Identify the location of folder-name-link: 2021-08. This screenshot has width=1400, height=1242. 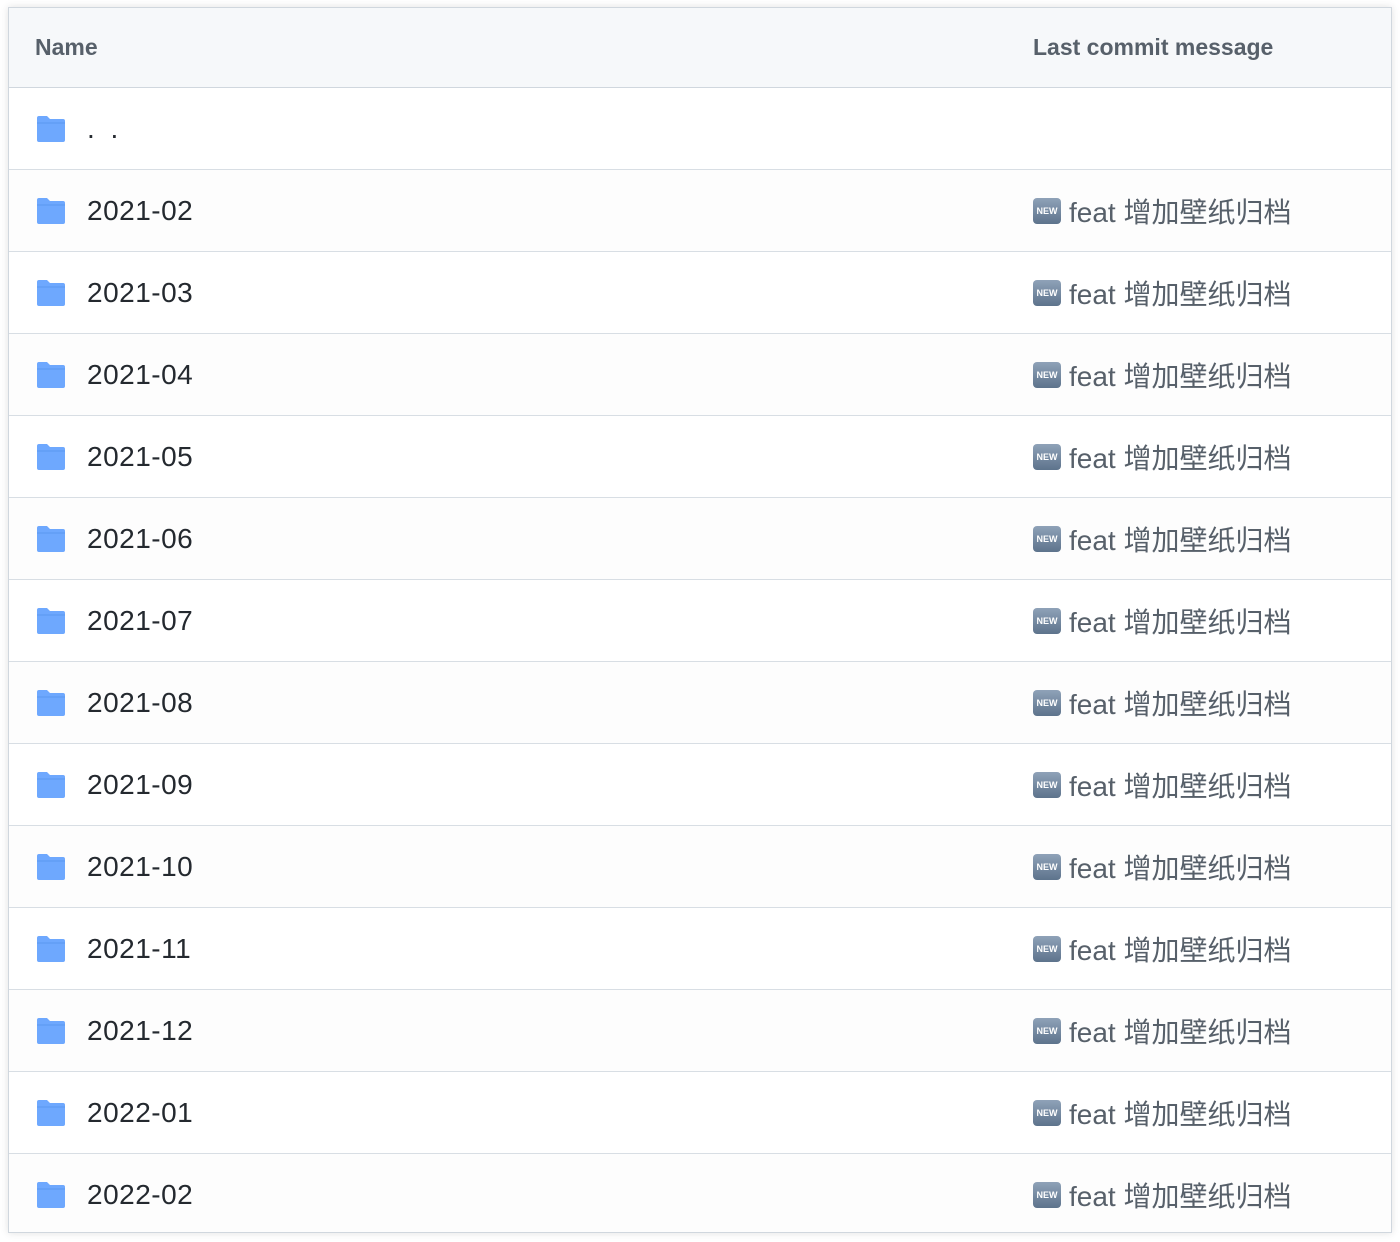
(560, 703).